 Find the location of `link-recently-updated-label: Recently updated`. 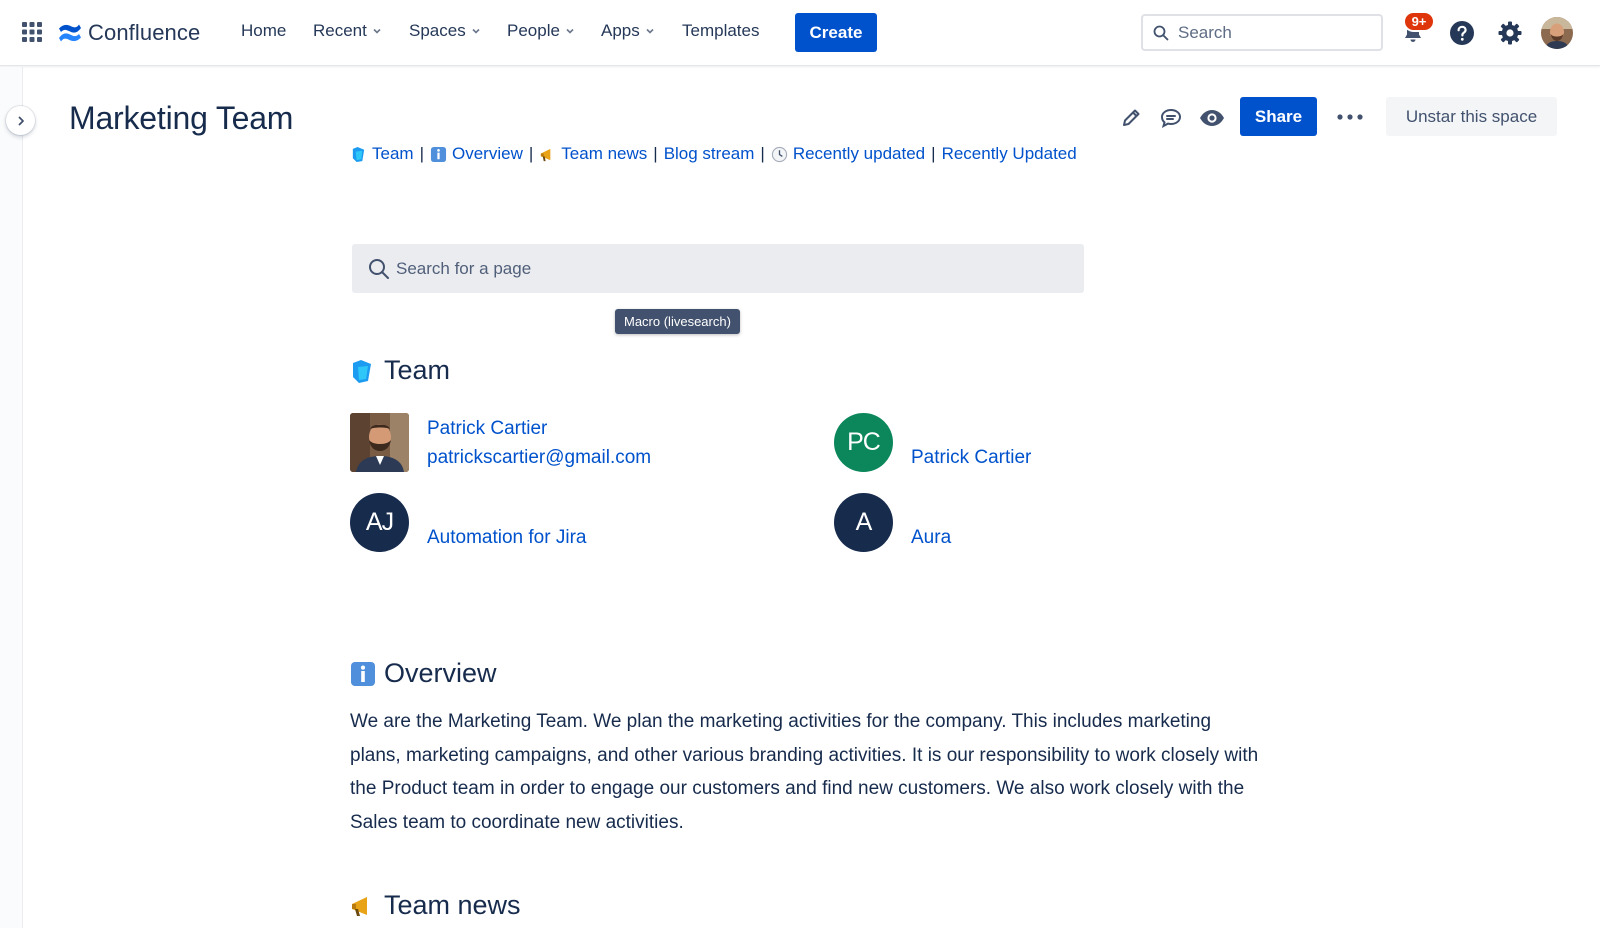

link-recently-updated-label: Recently updated is located at coordinates (859, 153).